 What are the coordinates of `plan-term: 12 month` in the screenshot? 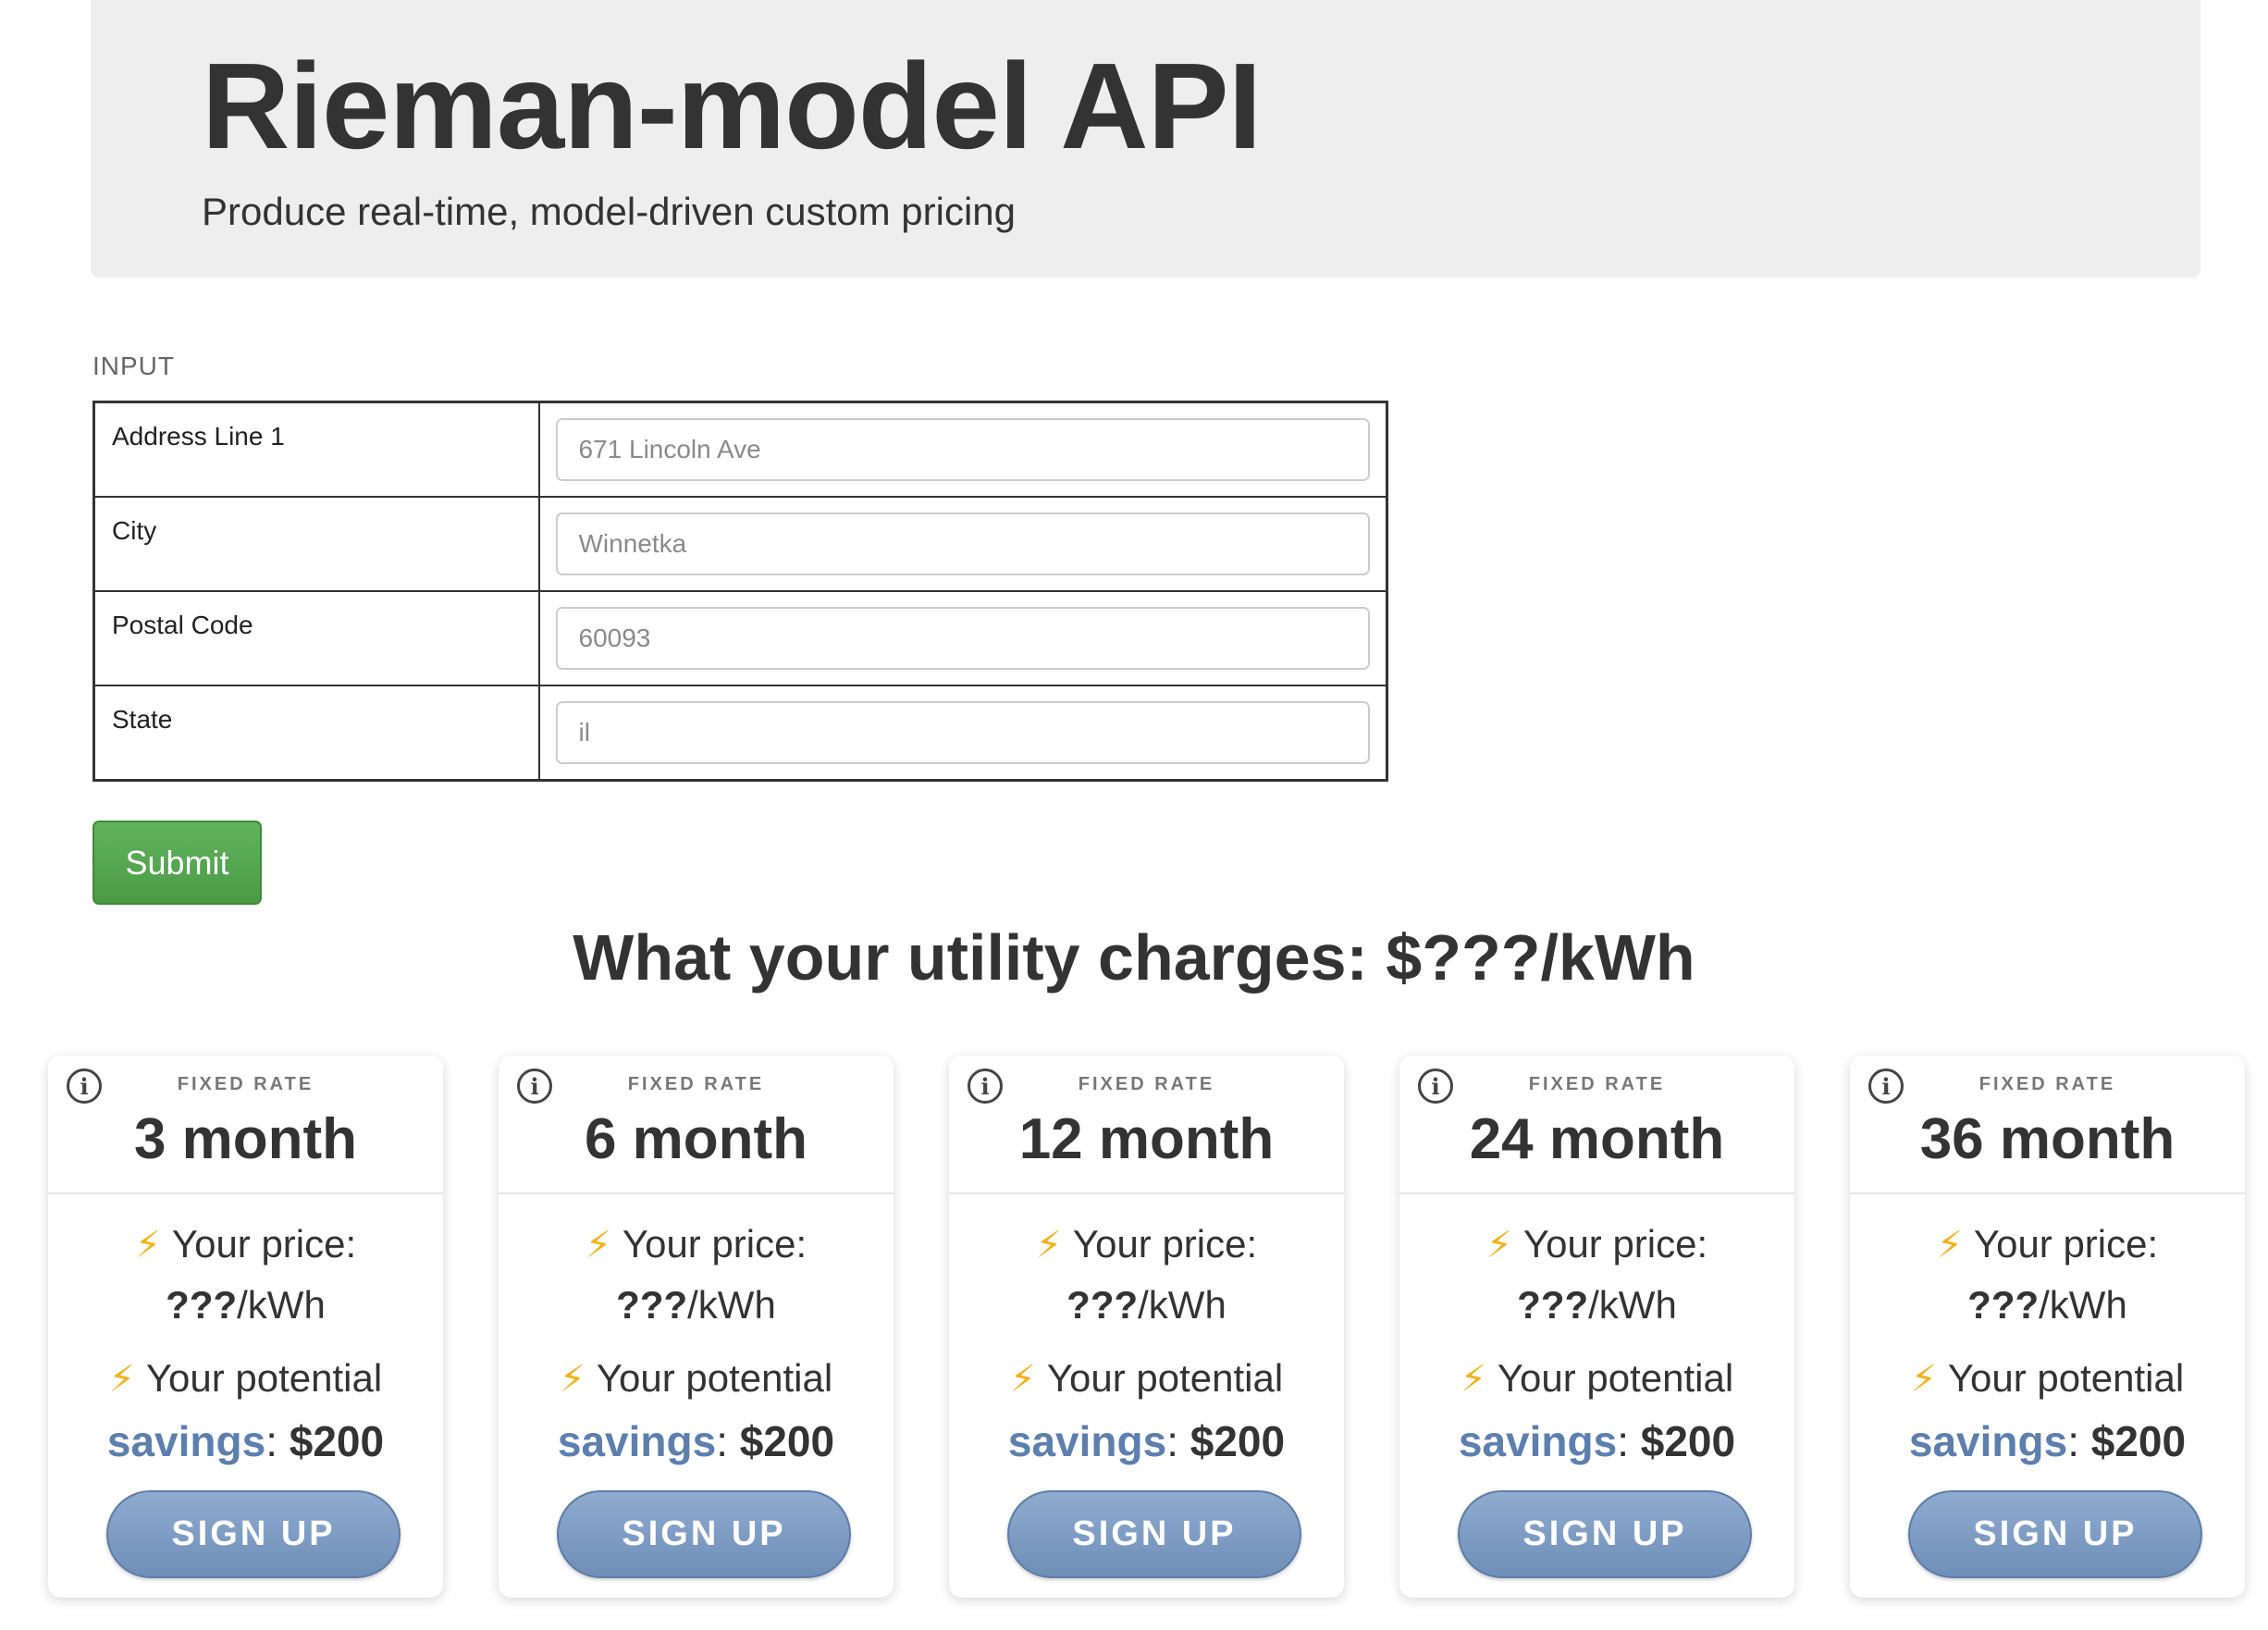 It's located at (1147, 1139).